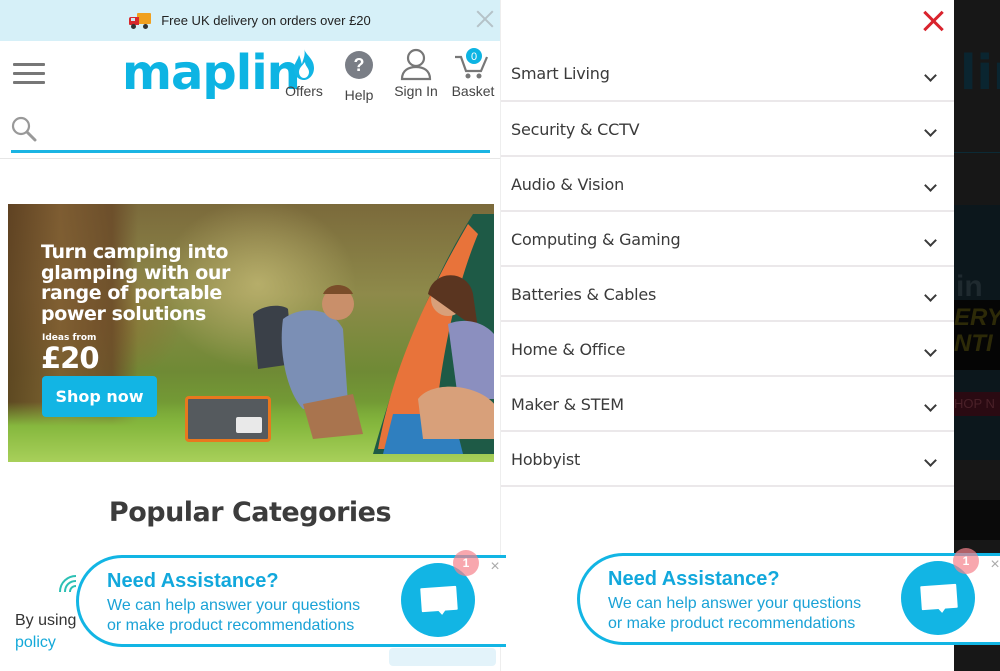  What do you see at coordinates (596, 239) in the screenshot?
I see `menu-item-label: Computing & Gaming` at bounding box center [596, 239].